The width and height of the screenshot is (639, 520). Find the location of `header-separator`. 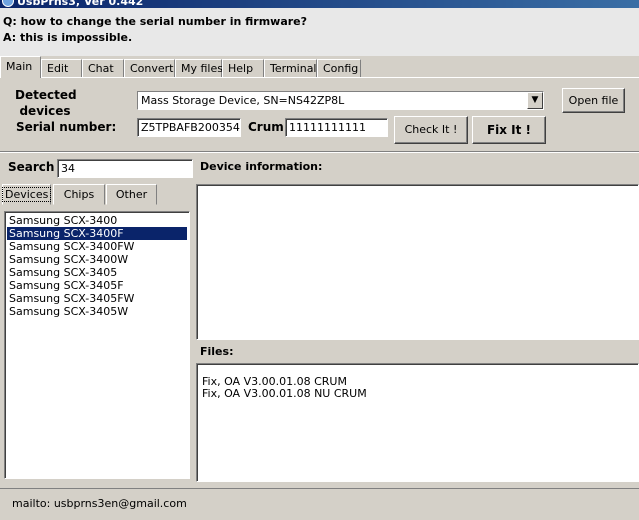

header-separator is located at coordinates (319, 152).